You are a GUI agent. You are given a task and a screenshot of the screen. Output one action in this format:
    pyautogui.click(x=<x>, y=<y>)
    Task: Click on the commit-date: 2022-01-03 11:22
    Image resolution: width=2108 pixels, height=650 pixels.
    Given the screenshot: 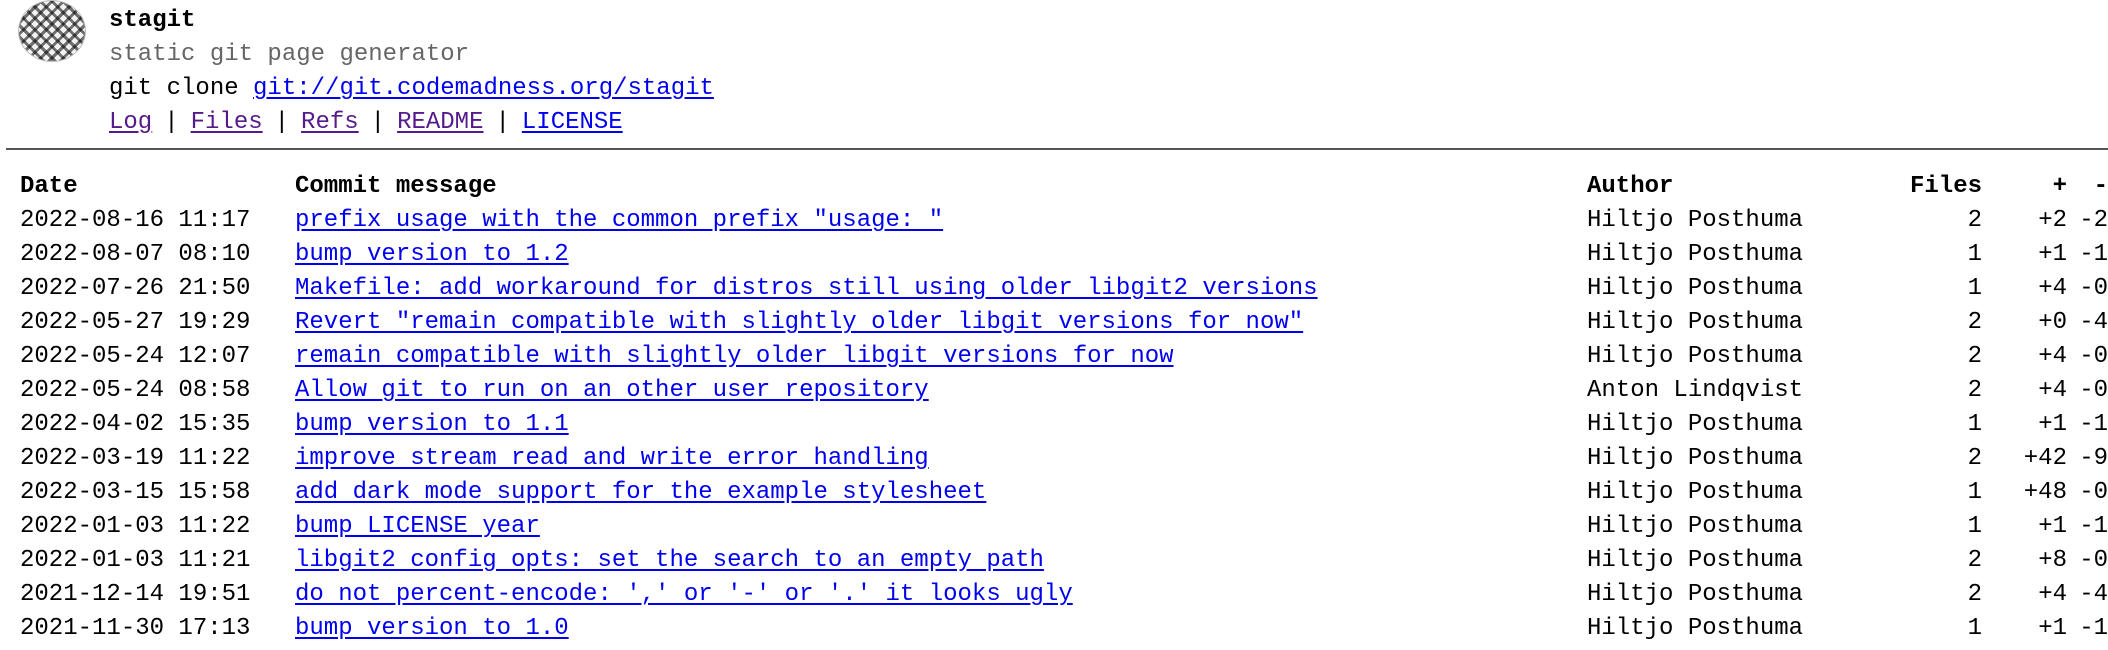 What is the action you would take?
    pyautogui.click(x=135, y=526)
    